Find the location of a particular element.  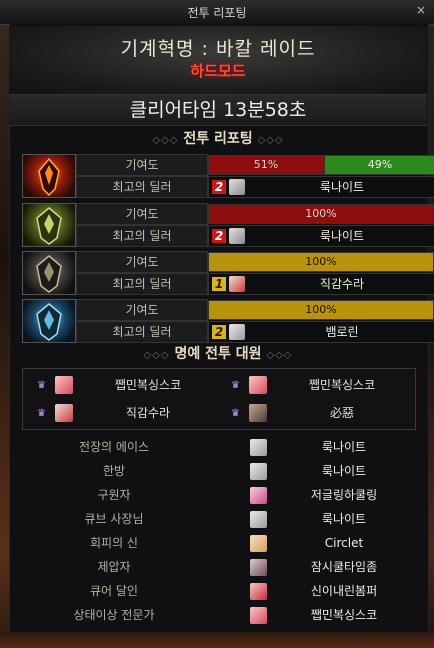

green-dragon-icon is located at coordinates (49, 225).